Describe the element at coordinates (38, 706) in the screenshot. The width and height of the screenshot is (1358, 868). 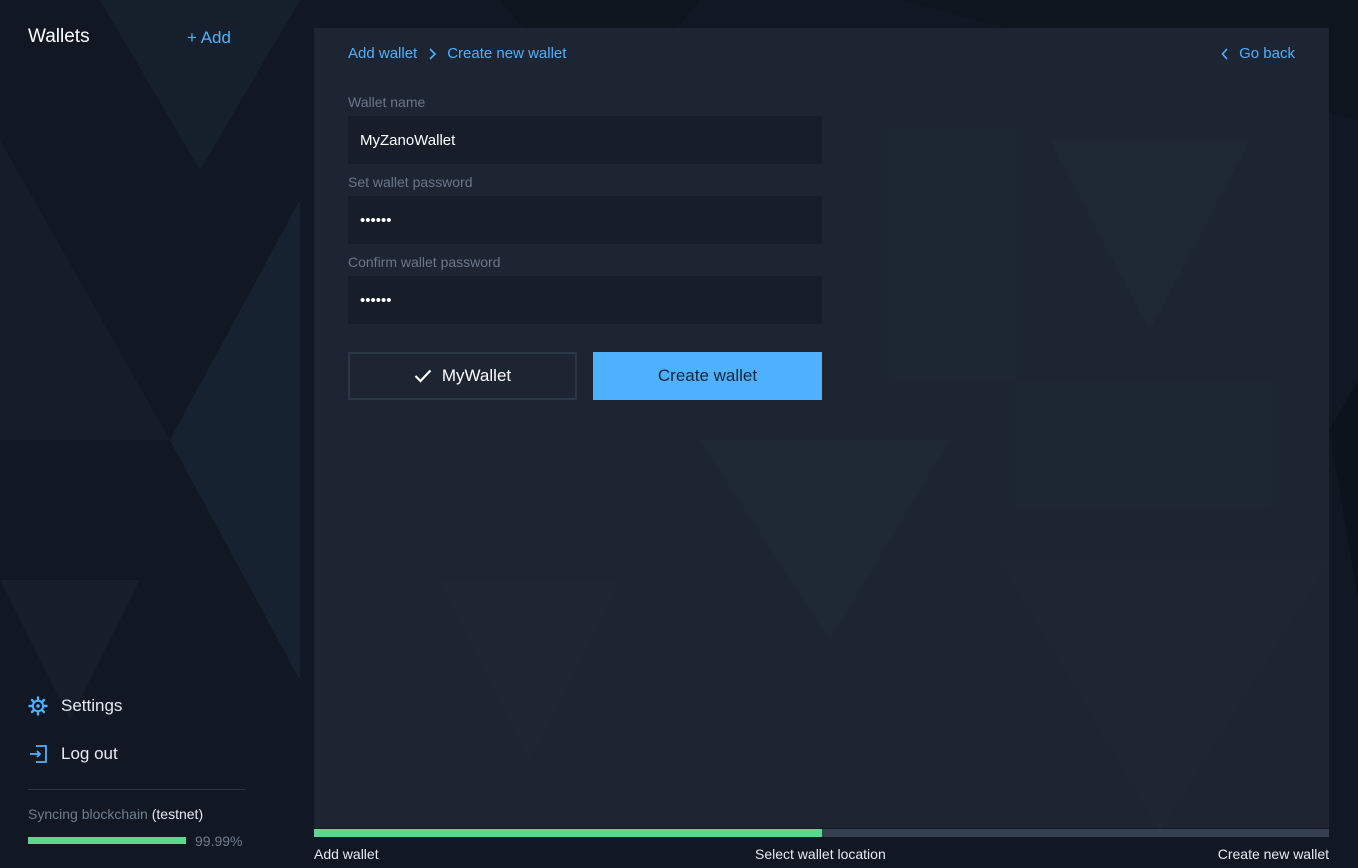
I see `gear-icon` at that location.